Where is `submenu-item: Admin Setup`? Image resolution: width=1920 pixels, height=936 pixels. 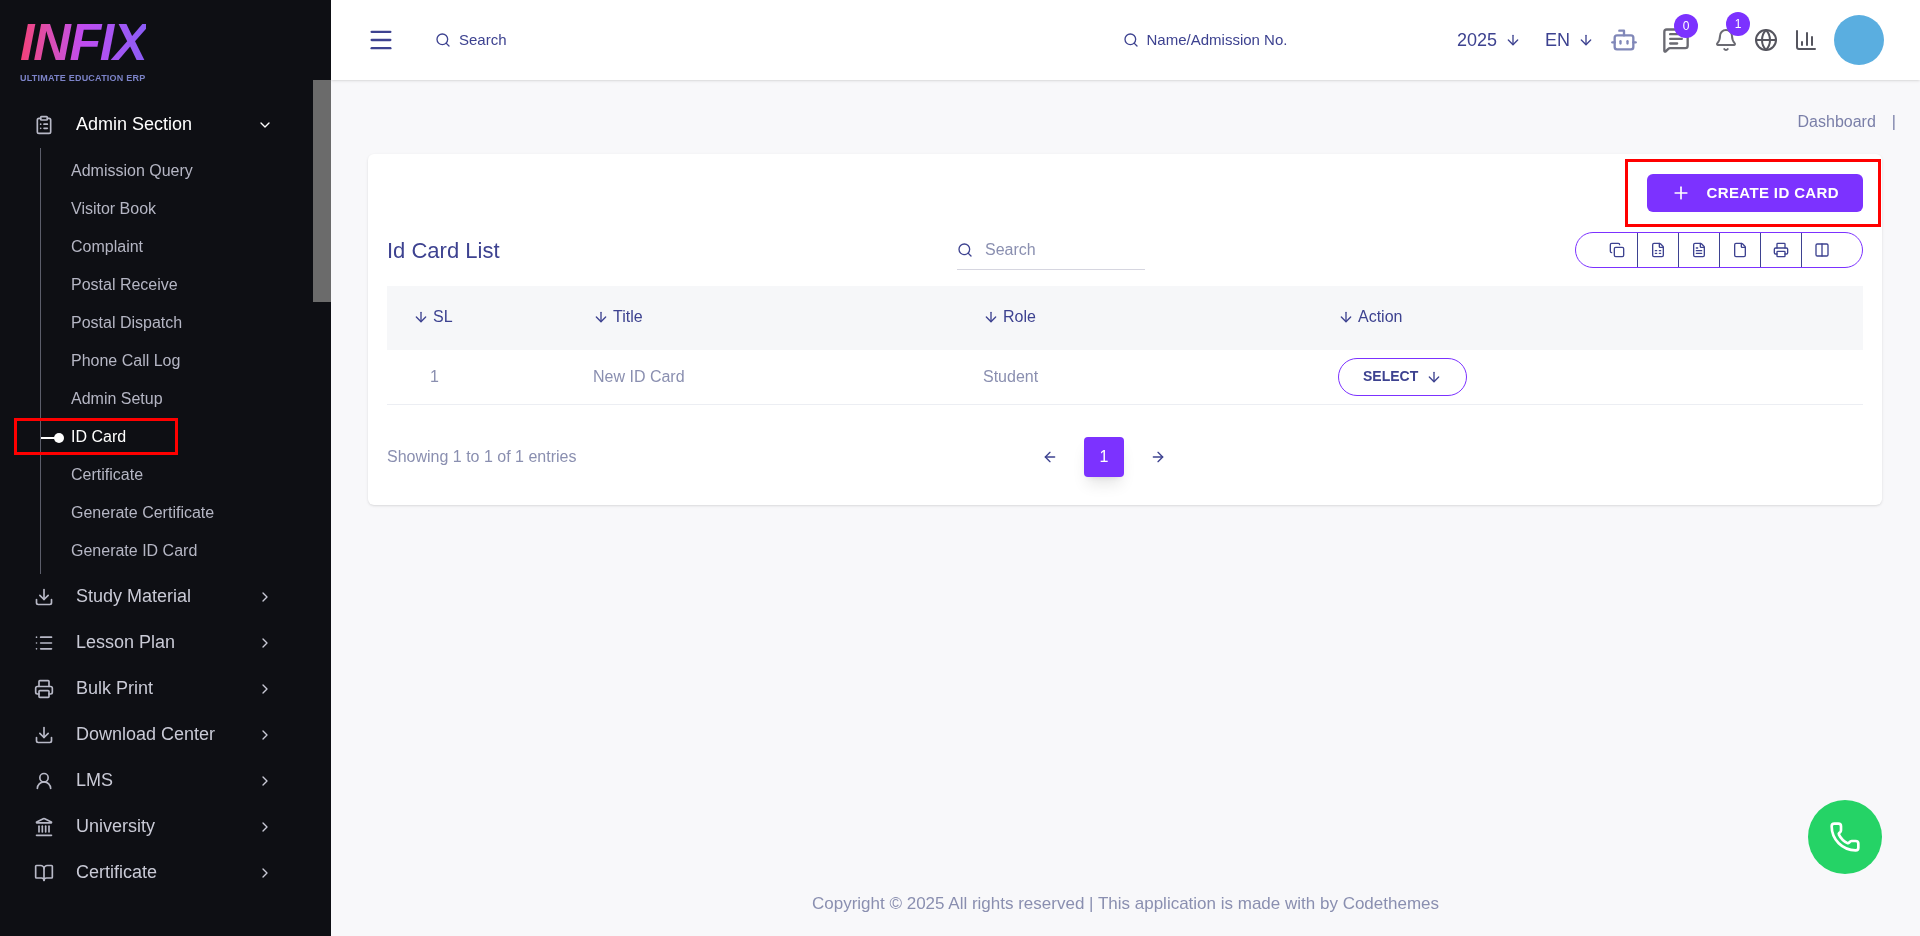
submenu-item: Admin Setup is located at coordinates (96, 398).